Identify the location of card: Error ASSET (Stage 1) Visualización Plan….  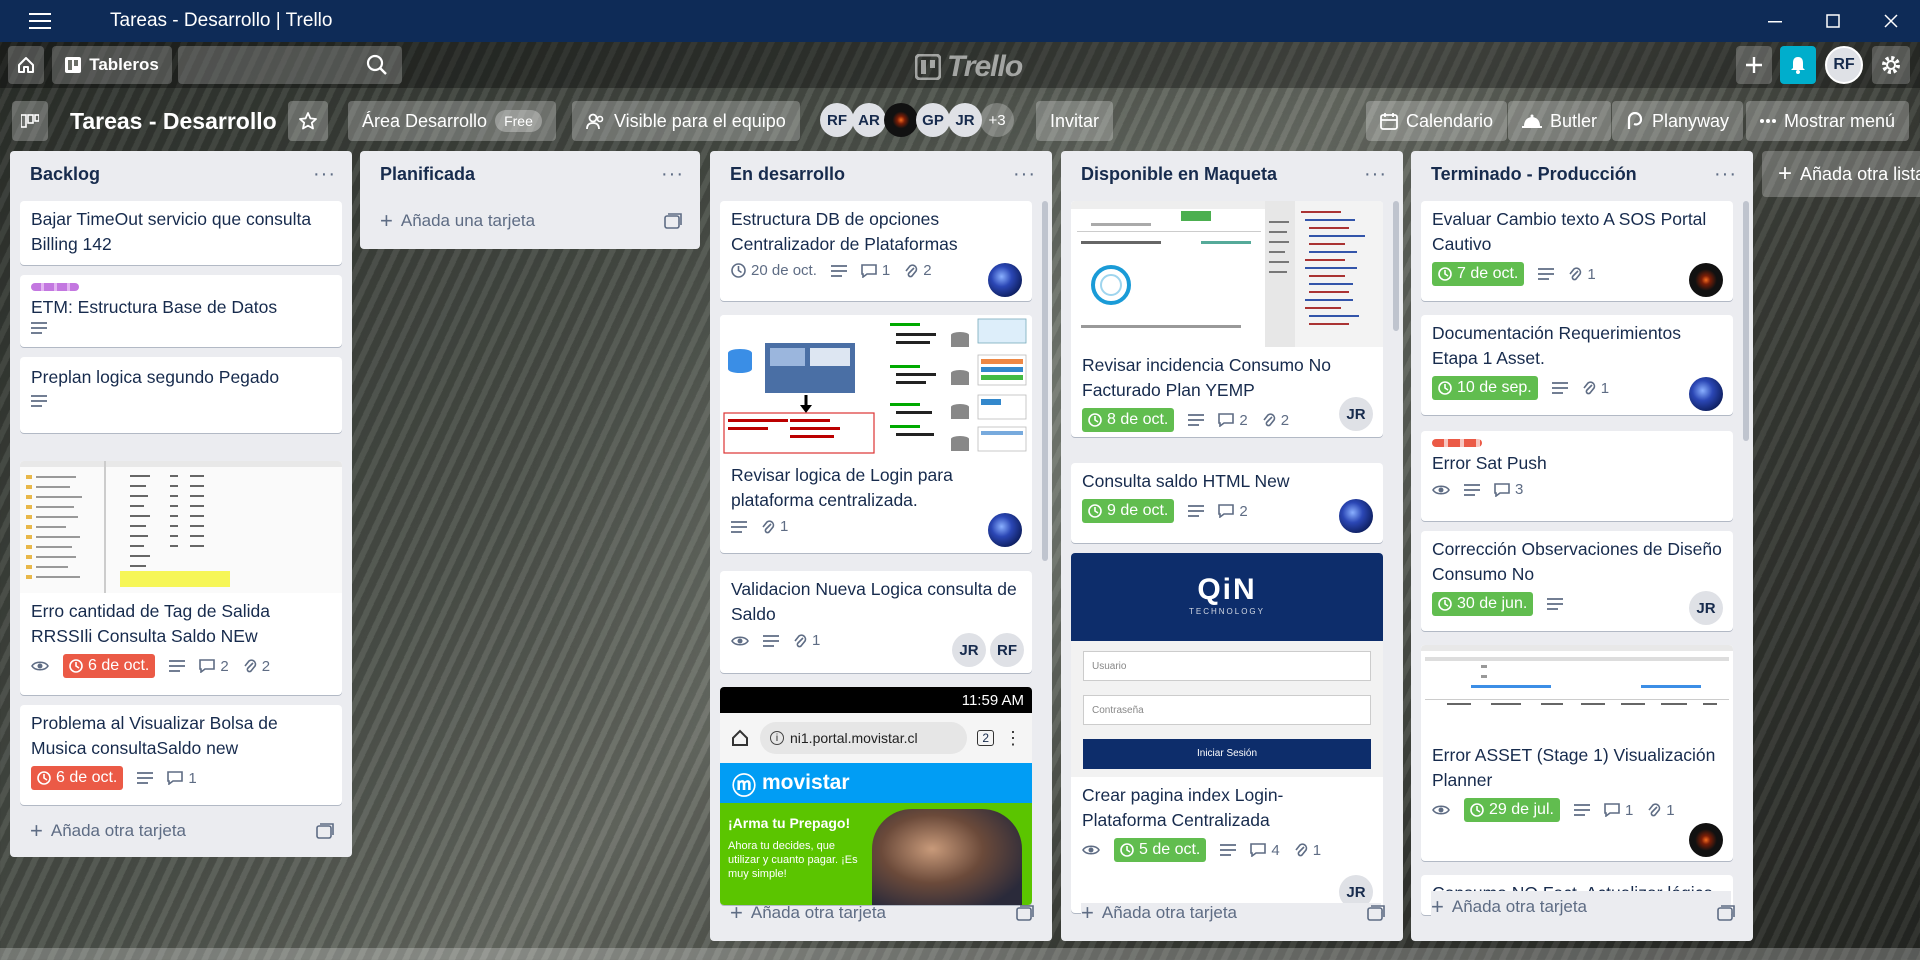
(1577, 753).